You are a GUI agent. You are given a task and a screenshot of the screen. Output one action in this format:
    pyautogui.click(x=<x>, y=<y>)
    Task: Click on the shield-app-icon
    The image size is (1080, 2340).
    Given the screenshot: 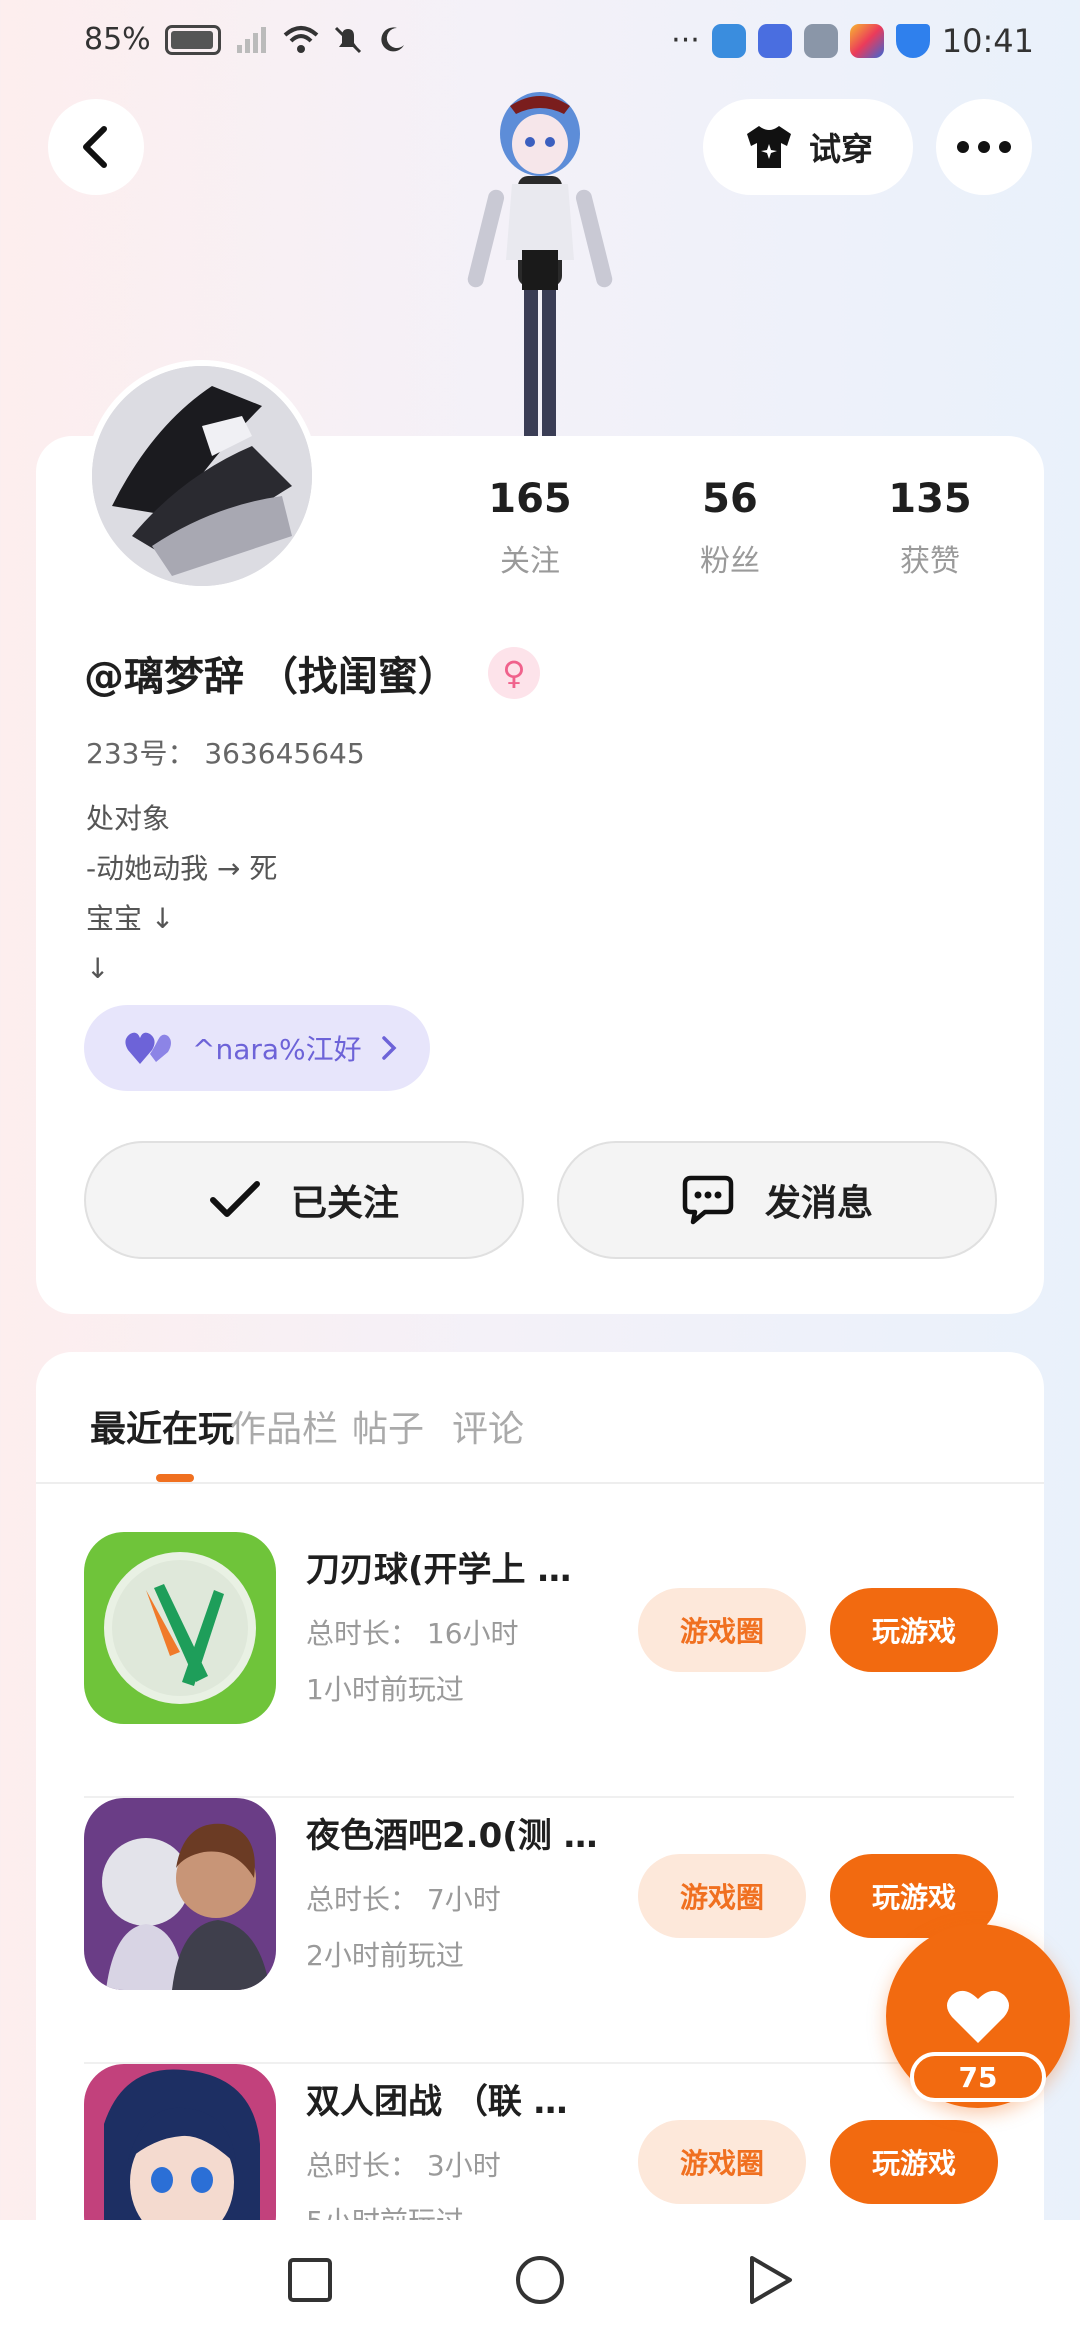 What is the action you would take?
    pyautogui.click(x=912, y=41)
    